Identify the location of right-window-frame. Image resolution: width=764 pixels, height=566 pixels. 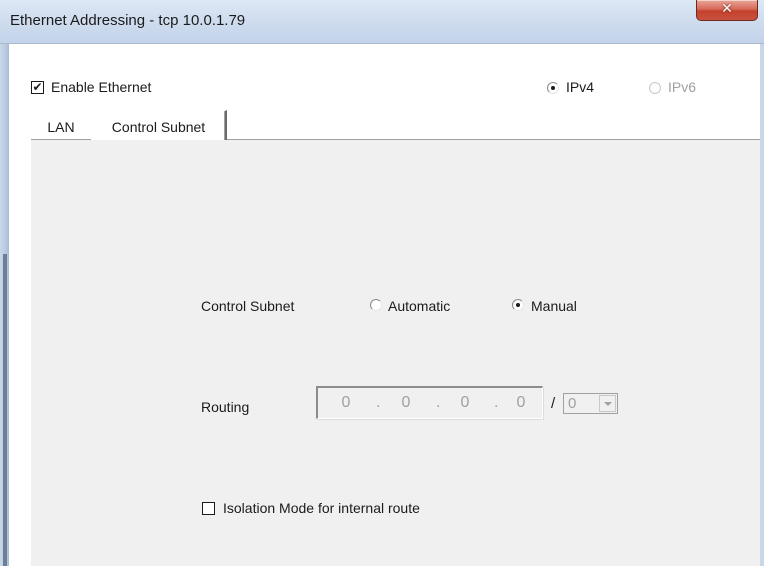
(762, 305).